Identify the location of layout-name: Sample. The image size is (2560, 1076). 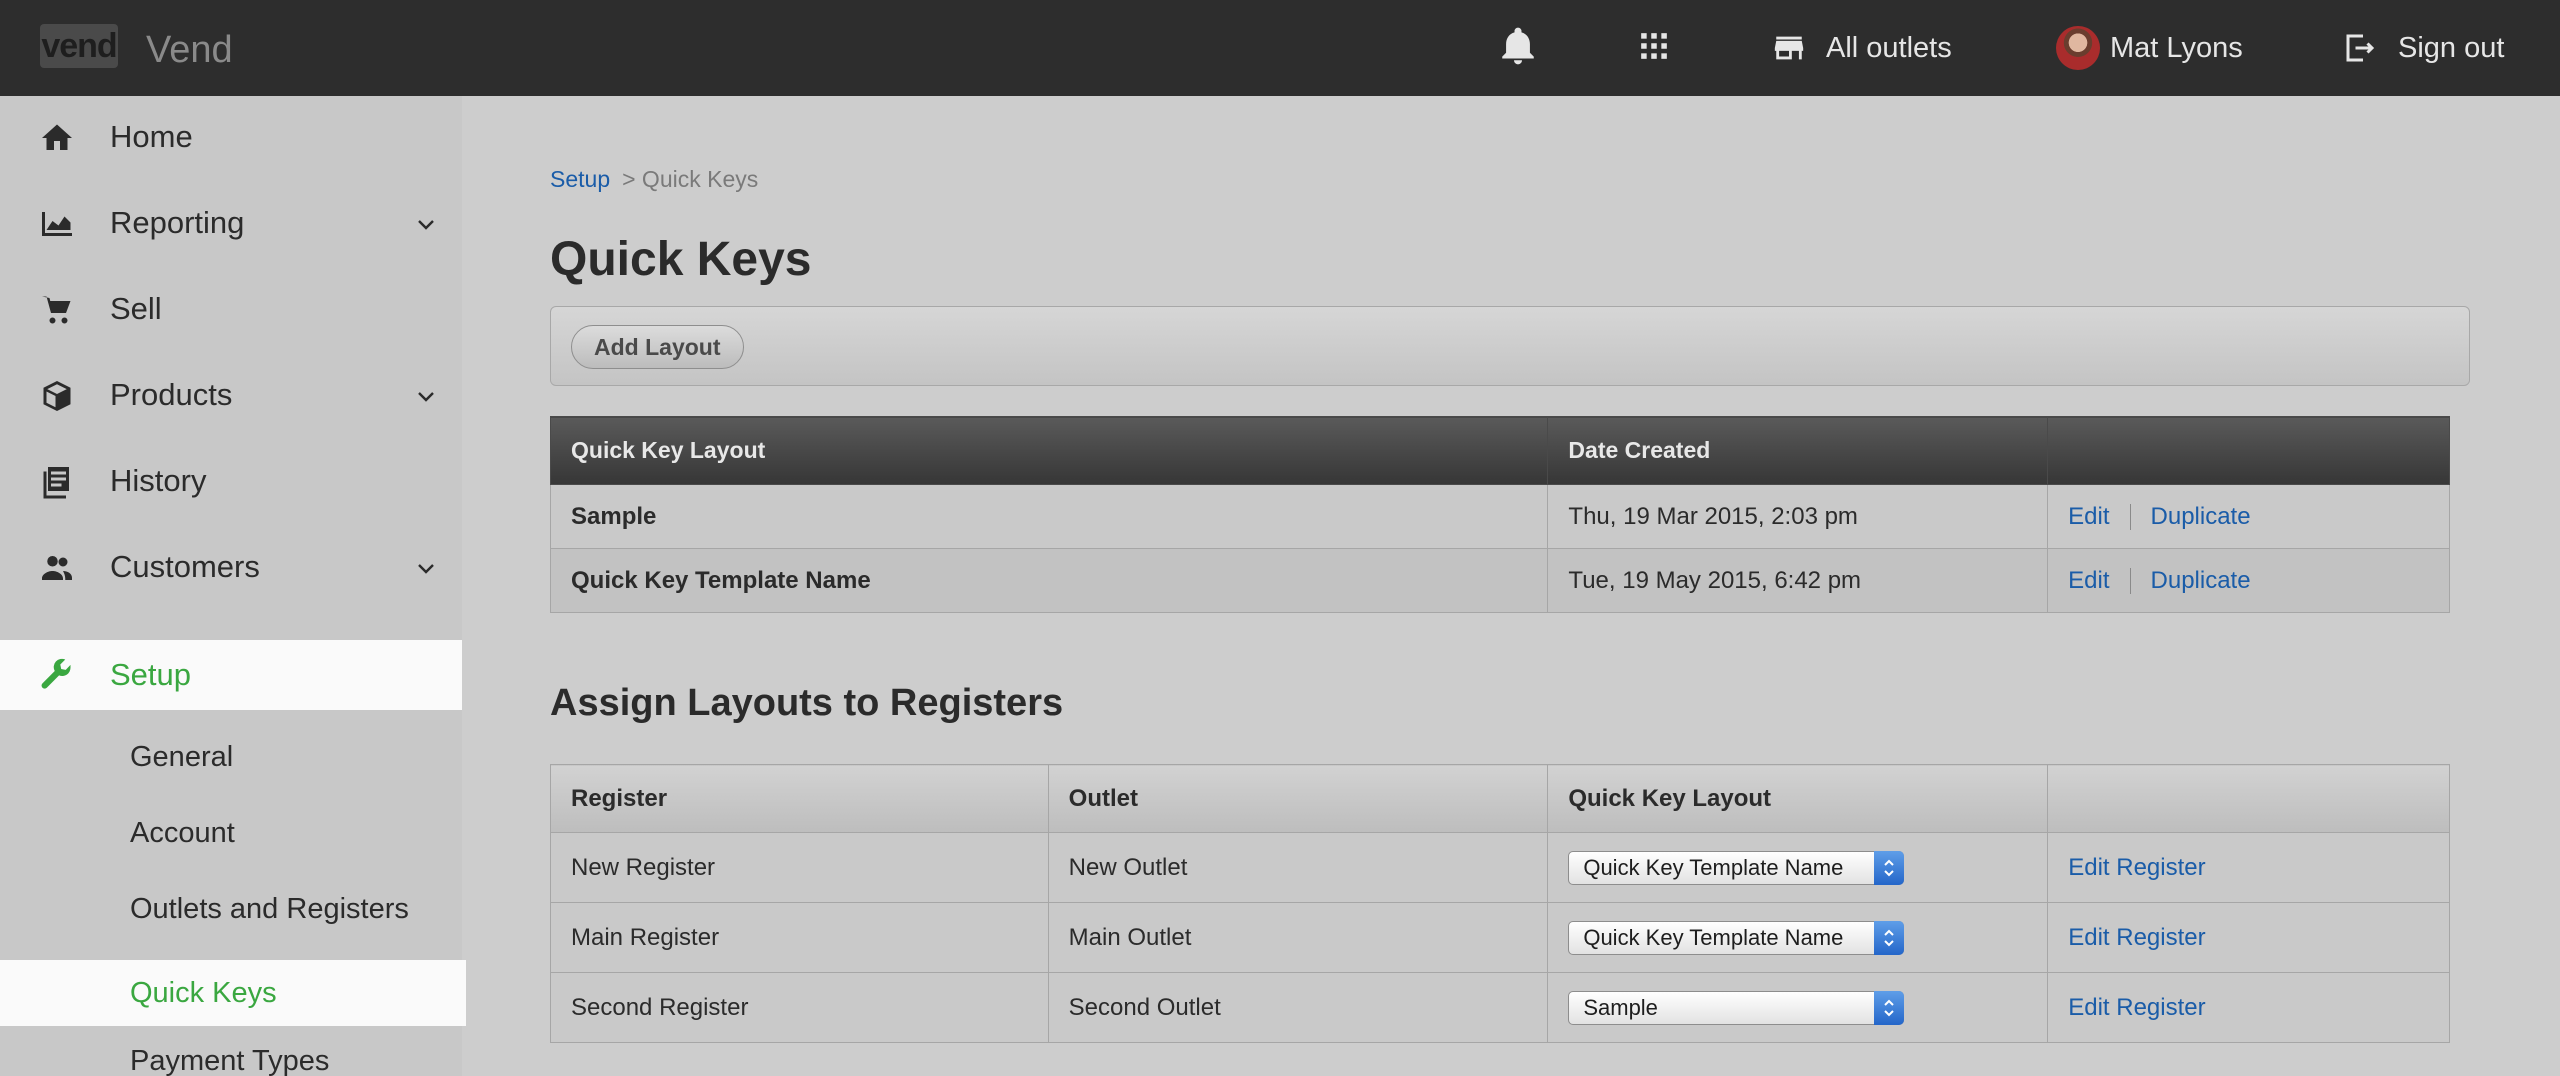
(1049, 516).